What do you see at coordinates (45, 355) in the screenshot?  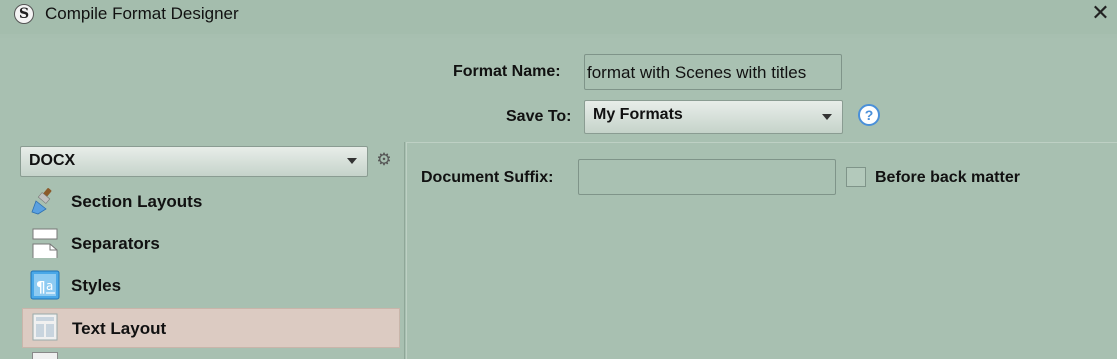 I see `sidebar-next-item-icon` at bounding box center [45, 355].